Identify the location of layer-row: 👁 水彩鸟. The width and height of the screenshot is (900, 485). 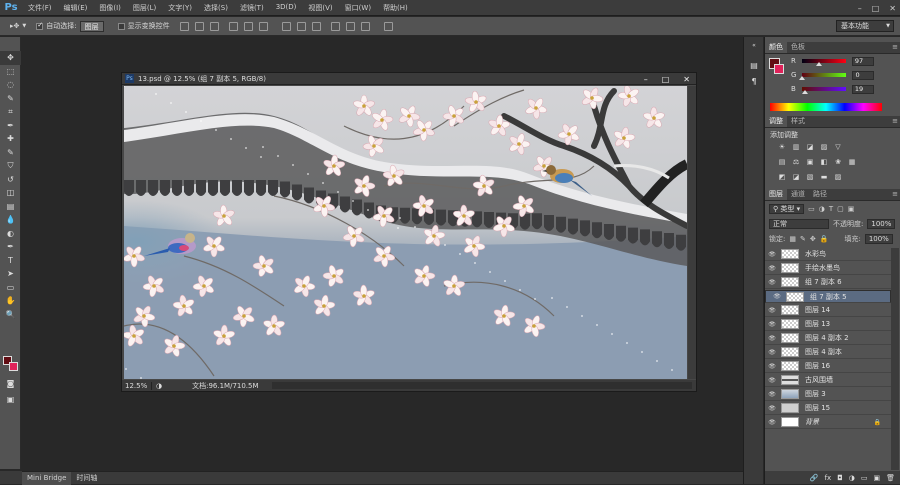
(828, 254).